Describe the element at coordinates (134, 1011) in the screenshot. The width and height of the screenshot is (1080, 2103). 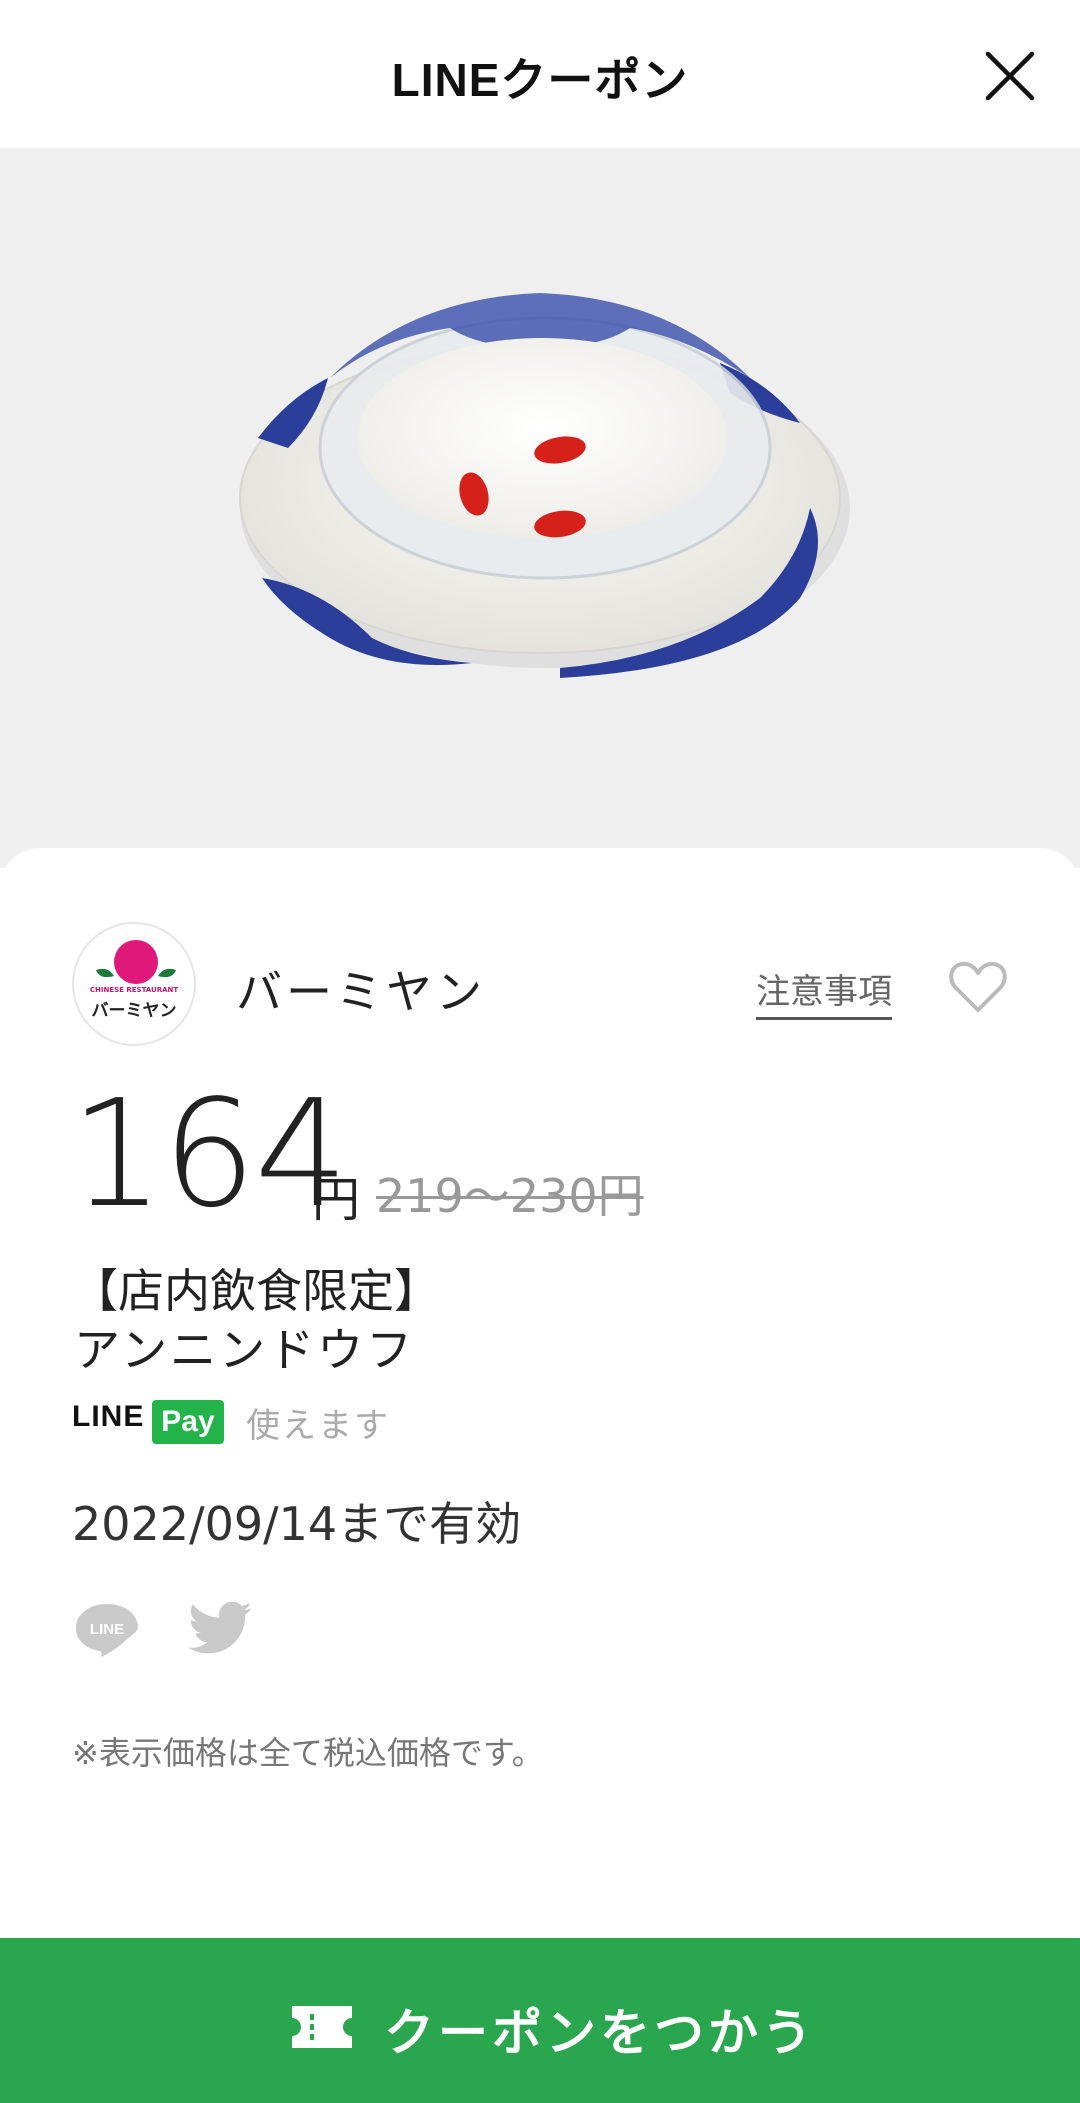
I see `logo-text: バーミヤン` at that location.